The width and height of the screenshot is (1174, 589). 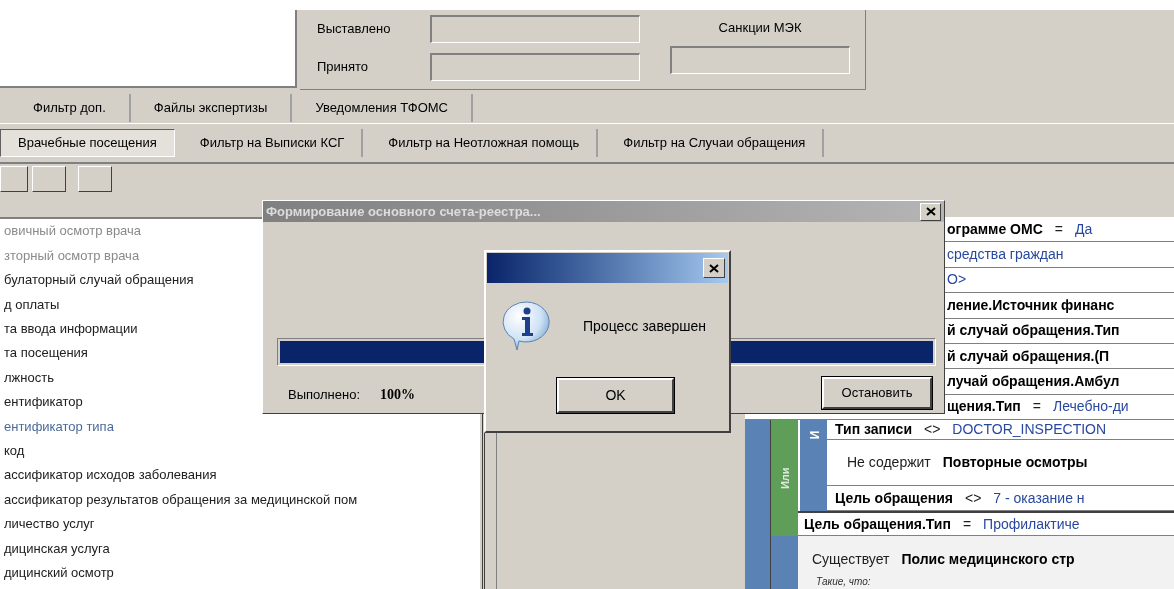 I want to click on condition-value: DOCTOR_INSPECTION, so click(x=1029, y=430).